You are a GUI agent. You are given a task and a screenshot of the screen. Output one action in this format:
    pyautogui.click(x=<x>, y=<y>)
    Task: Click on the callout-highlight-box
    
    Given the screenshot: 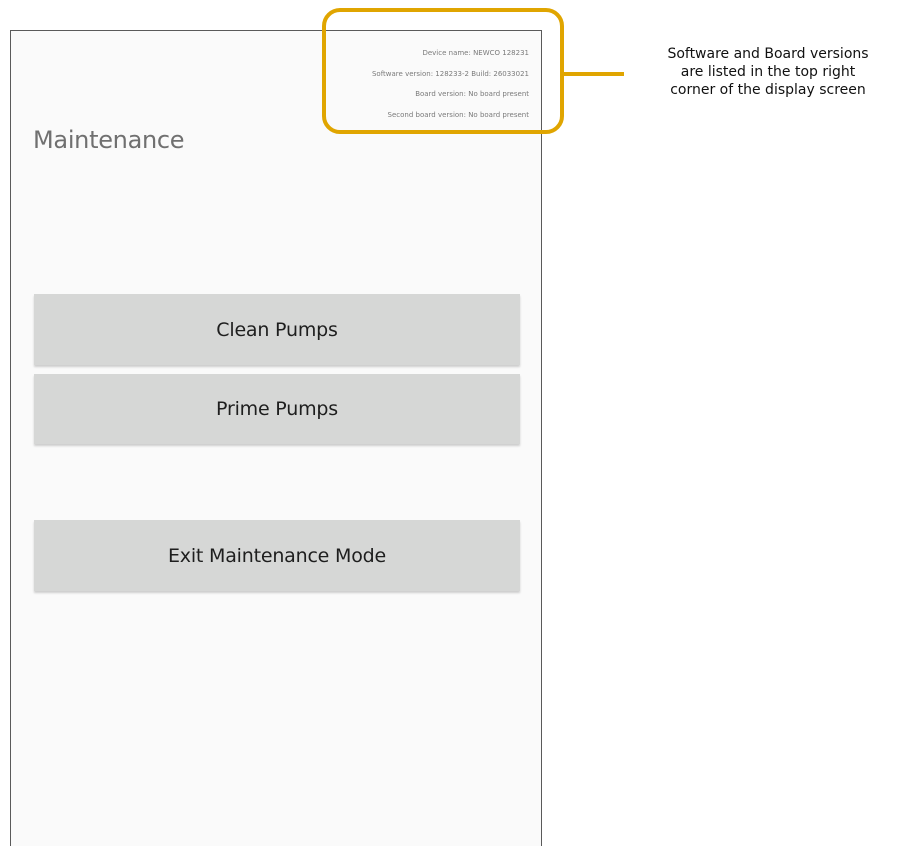 What is the action you would take?
    pyautogui.click(x=443, y=71)
    